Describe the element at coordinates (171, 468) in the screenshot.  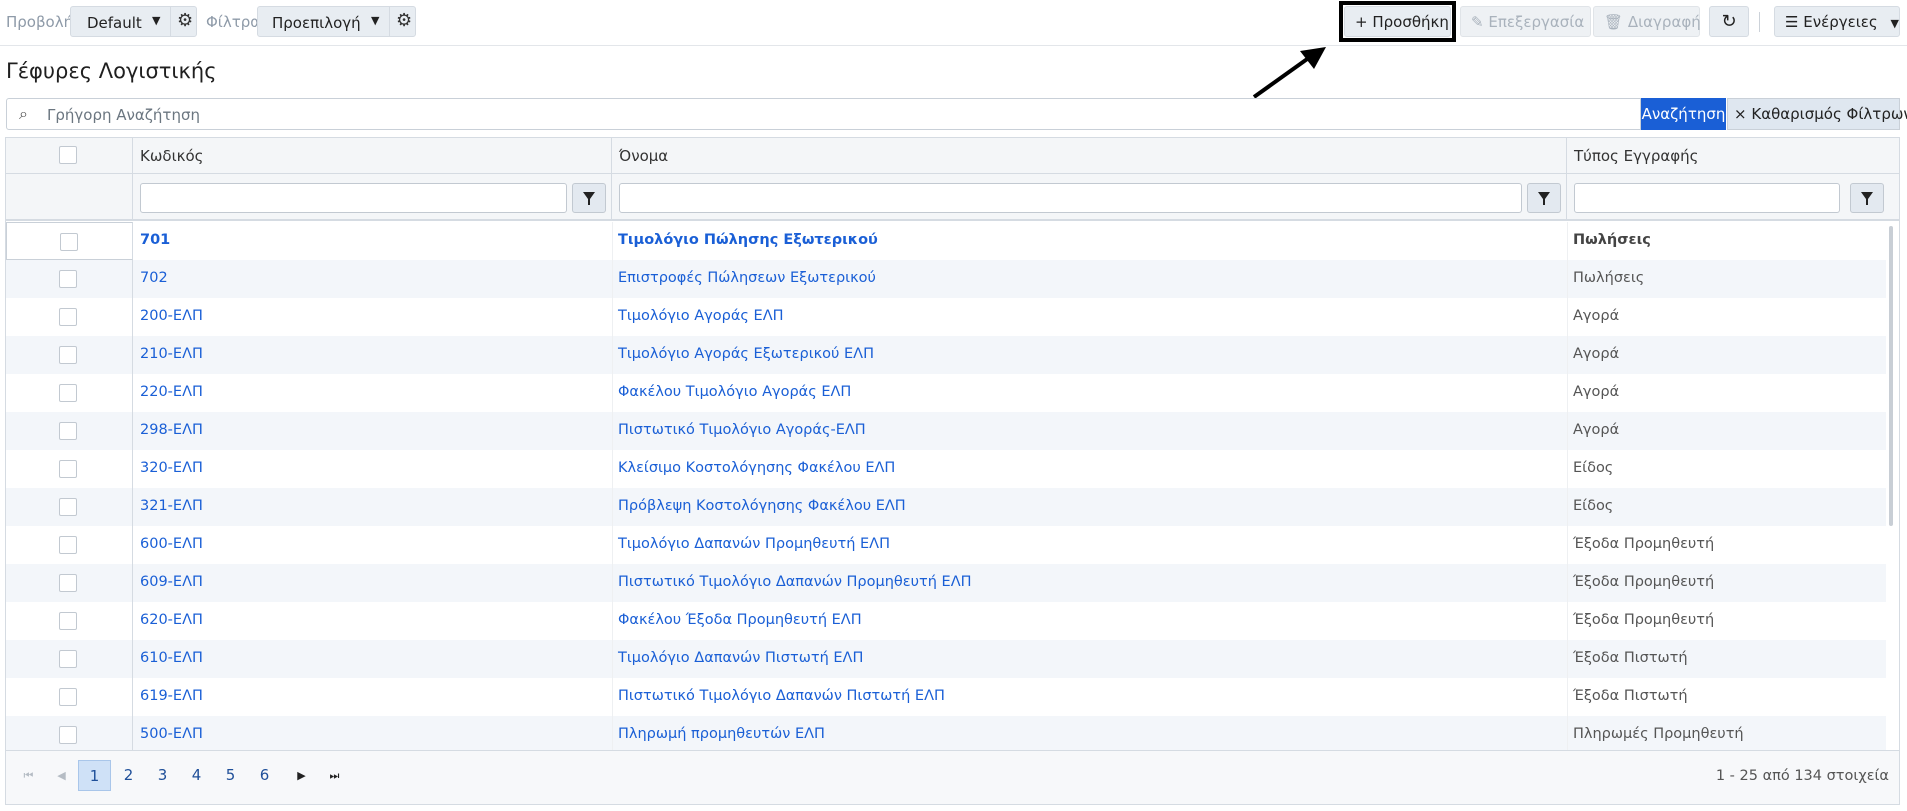
I see `row-code-link: 320-ΕΛΠ` at that location.